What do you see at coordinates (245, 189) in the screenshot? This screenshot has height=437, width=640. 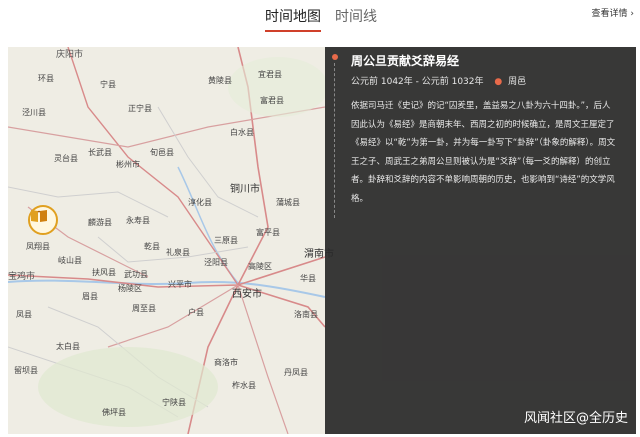 I see `map-label: 铜川市` at bounding box center [245, 189].